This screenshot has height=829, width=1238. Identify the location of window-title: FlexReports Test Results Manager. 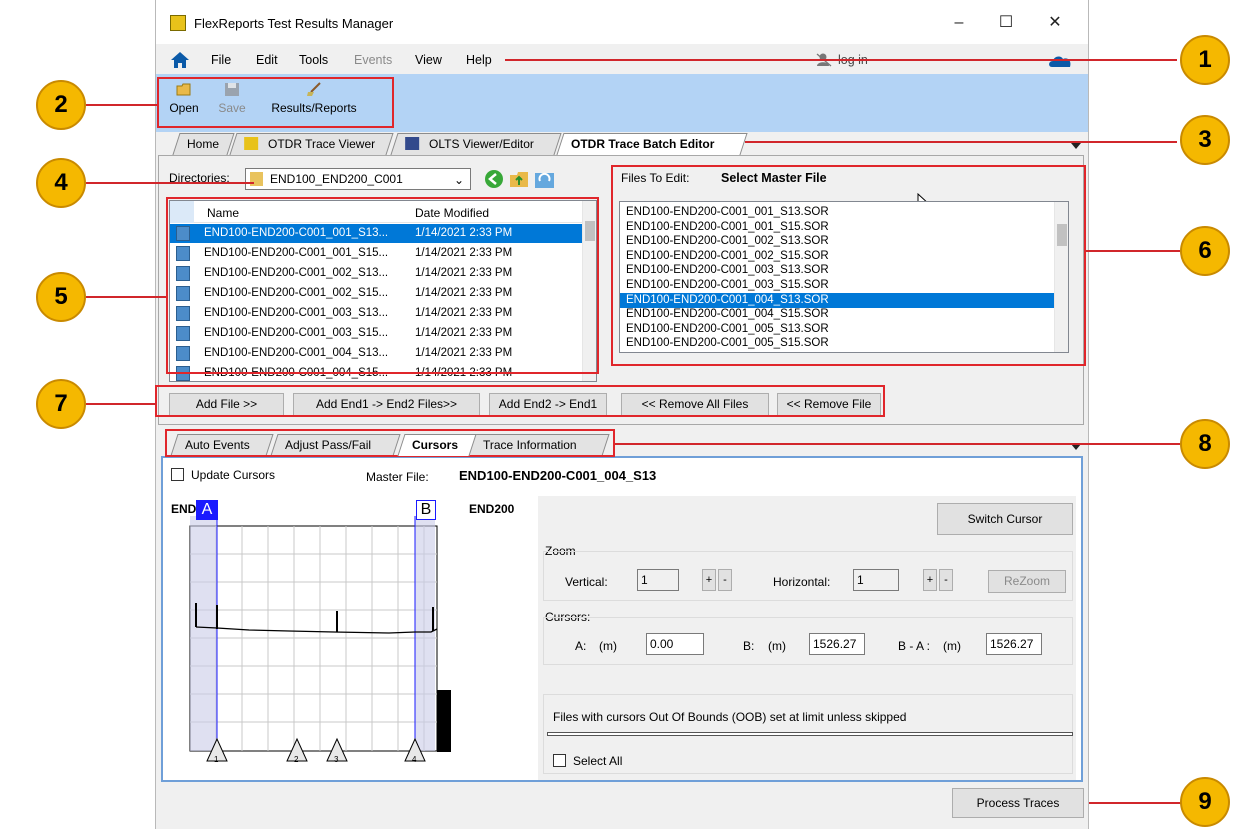
(294, 23).